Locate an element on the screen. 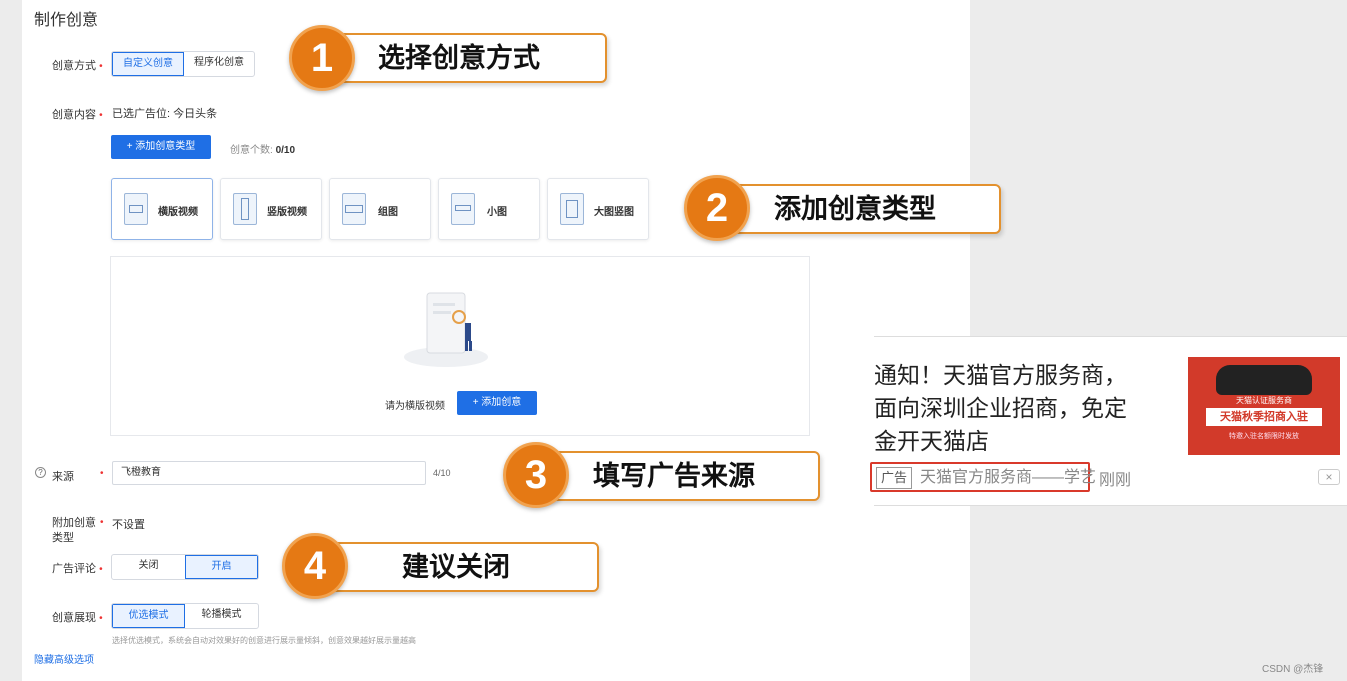 The width and height of the screenshot is (1347, 681). callout-badge-4: 4 is located at coordinates (315, 566).